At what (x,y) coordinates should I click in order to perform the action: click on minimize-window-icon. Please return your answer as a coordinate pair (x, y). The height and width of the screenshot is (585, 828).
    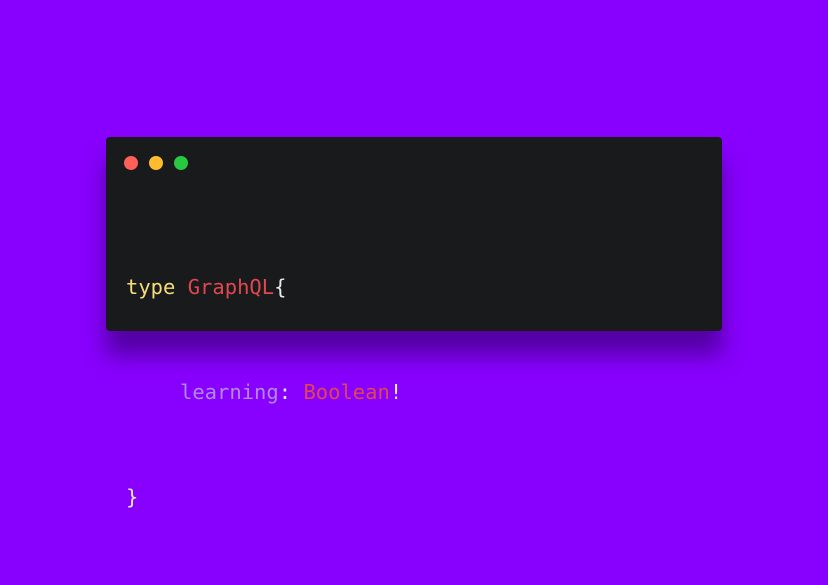
    Looking at the image, I should click on (156, 163).